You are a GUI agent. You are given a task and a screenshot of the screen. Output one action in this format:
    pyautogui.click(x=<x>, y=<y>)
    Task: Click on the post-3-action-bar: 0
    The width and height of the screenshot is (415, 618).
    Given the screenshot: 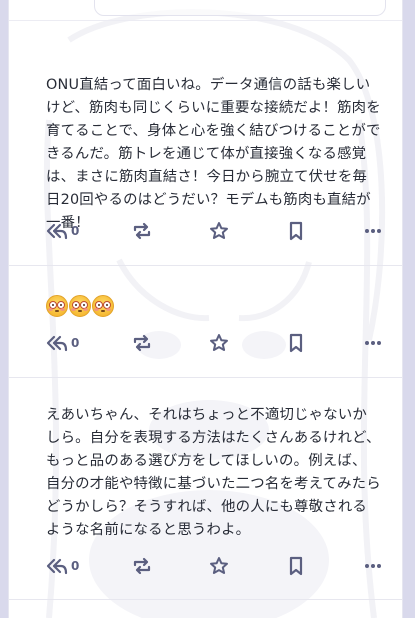 What is the action you would take?
    pyautogui.click(x=213, y=566)
    